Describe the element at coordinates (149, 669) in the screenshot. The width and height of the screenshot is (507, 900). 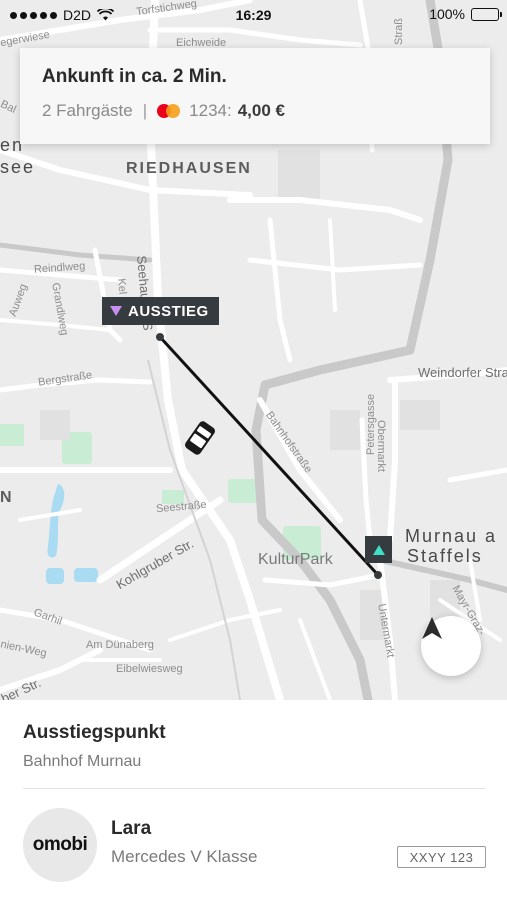
I see `street-label: Eibelwiesweg` at that location.